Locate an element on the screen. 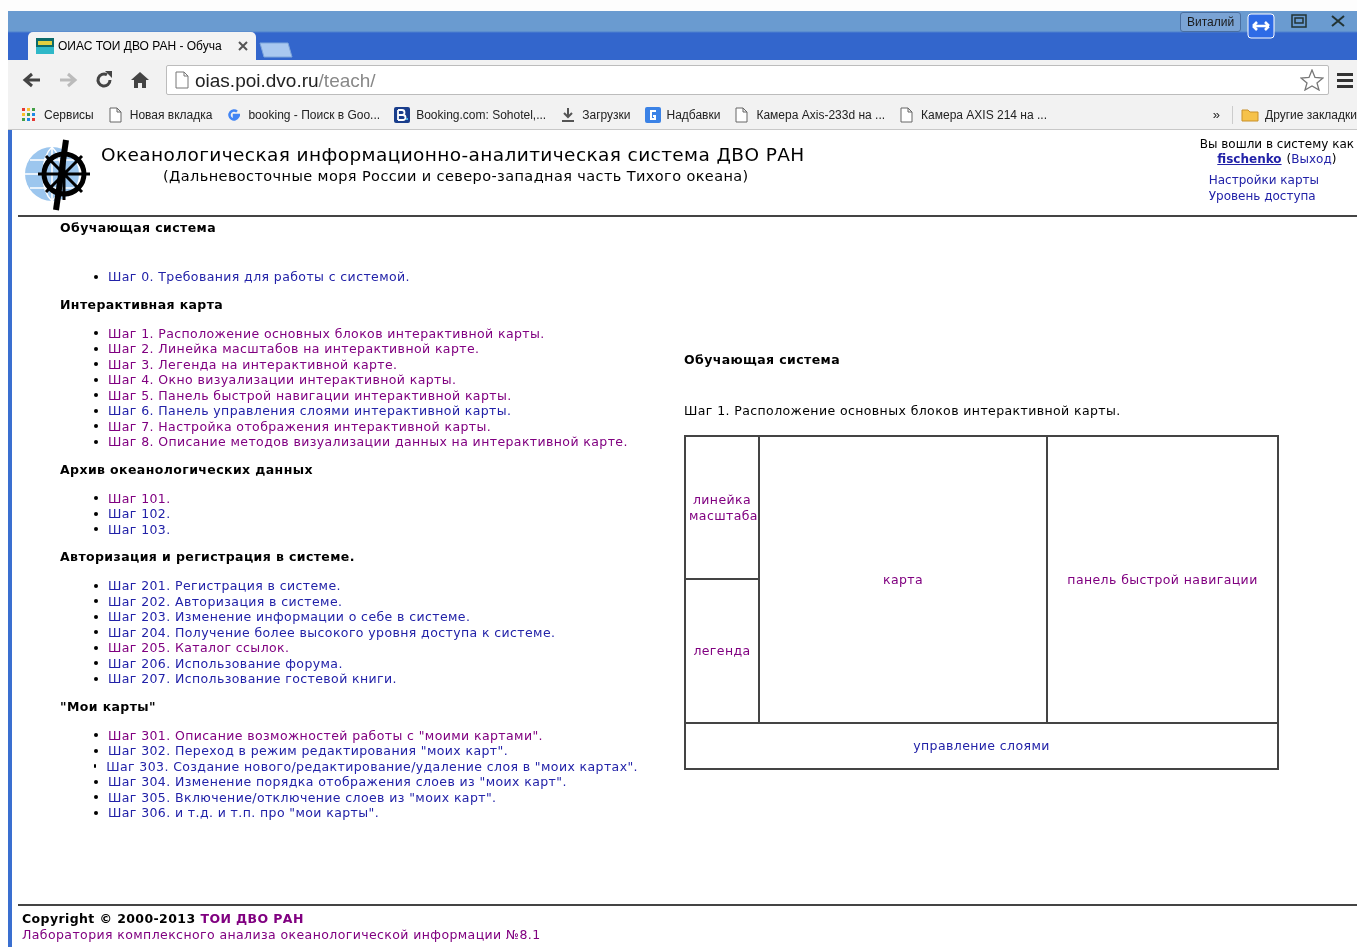  step-link: Шаг 101. is located at coordinates (139, 498).